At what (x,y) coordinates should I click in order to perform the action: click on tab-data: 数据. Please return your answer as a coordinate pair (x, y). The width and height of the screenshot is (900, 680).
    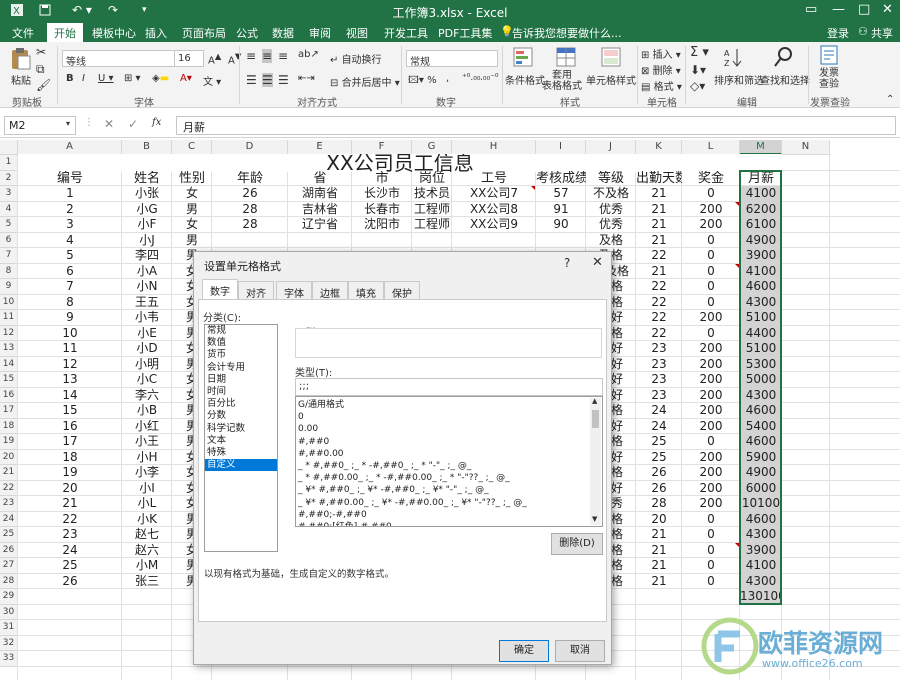
    Looking at the image, I should click on (283, 33).